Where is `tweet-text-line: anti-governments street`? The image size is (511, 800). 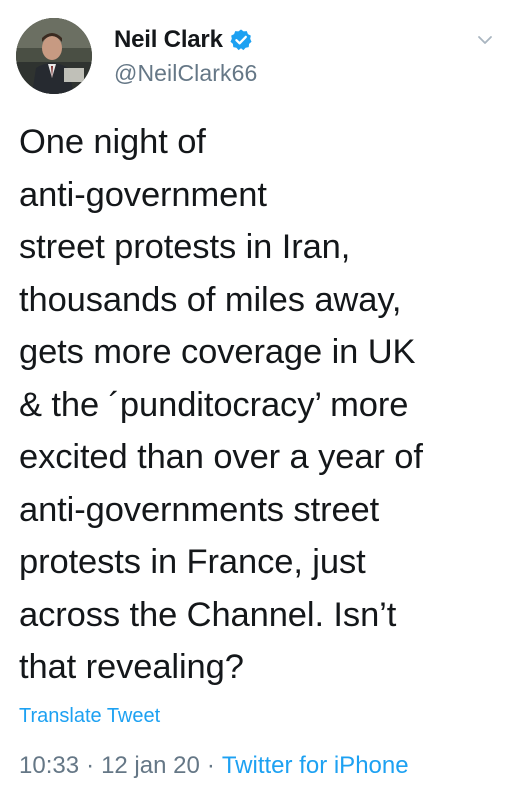 tweet-text-line: anti-governments street is located at coordinates (199, 509).